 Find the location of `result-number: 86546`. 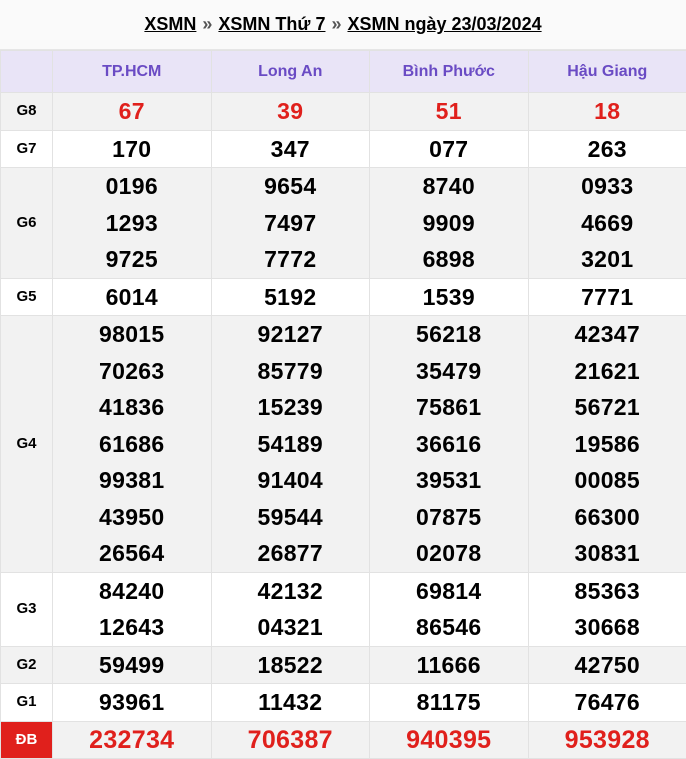

result-number: 86546 is located at coordinates (449, 627).